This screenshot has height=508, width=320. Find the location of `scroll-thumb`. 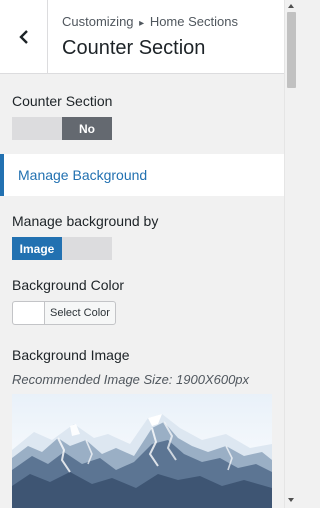

scroll-thumb is located at coordinates (291, 50).